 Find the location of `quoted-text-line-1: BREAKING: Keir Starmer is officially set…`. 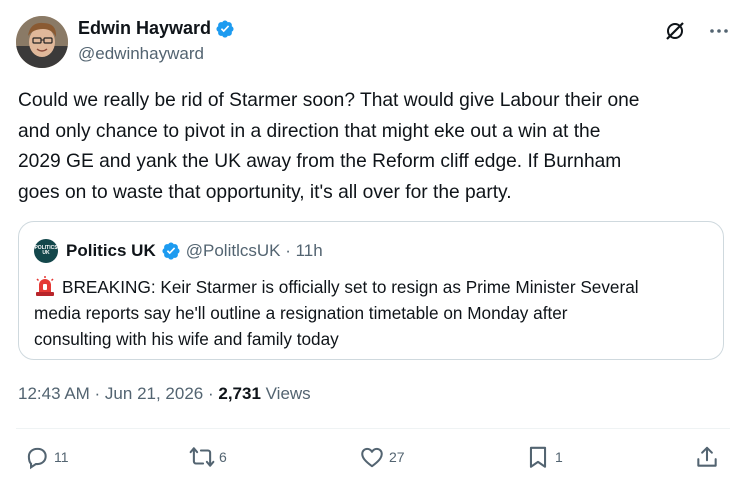

quoted-text-line-1: BREAKING: Keir Starmer is officially set… is located at coordinates (374, 287).